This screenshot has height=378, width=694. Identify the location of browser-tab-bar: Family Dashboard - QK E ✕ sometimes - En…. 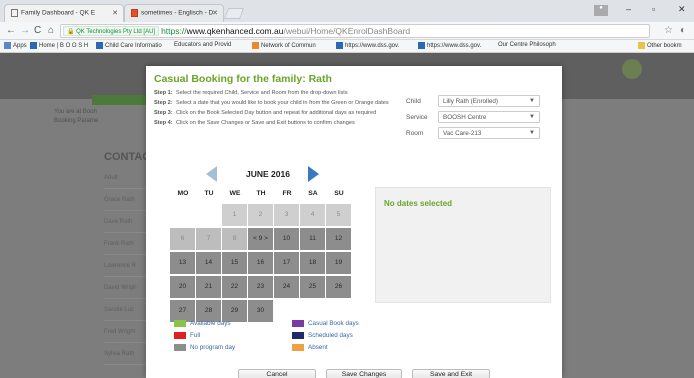
(347, 11).